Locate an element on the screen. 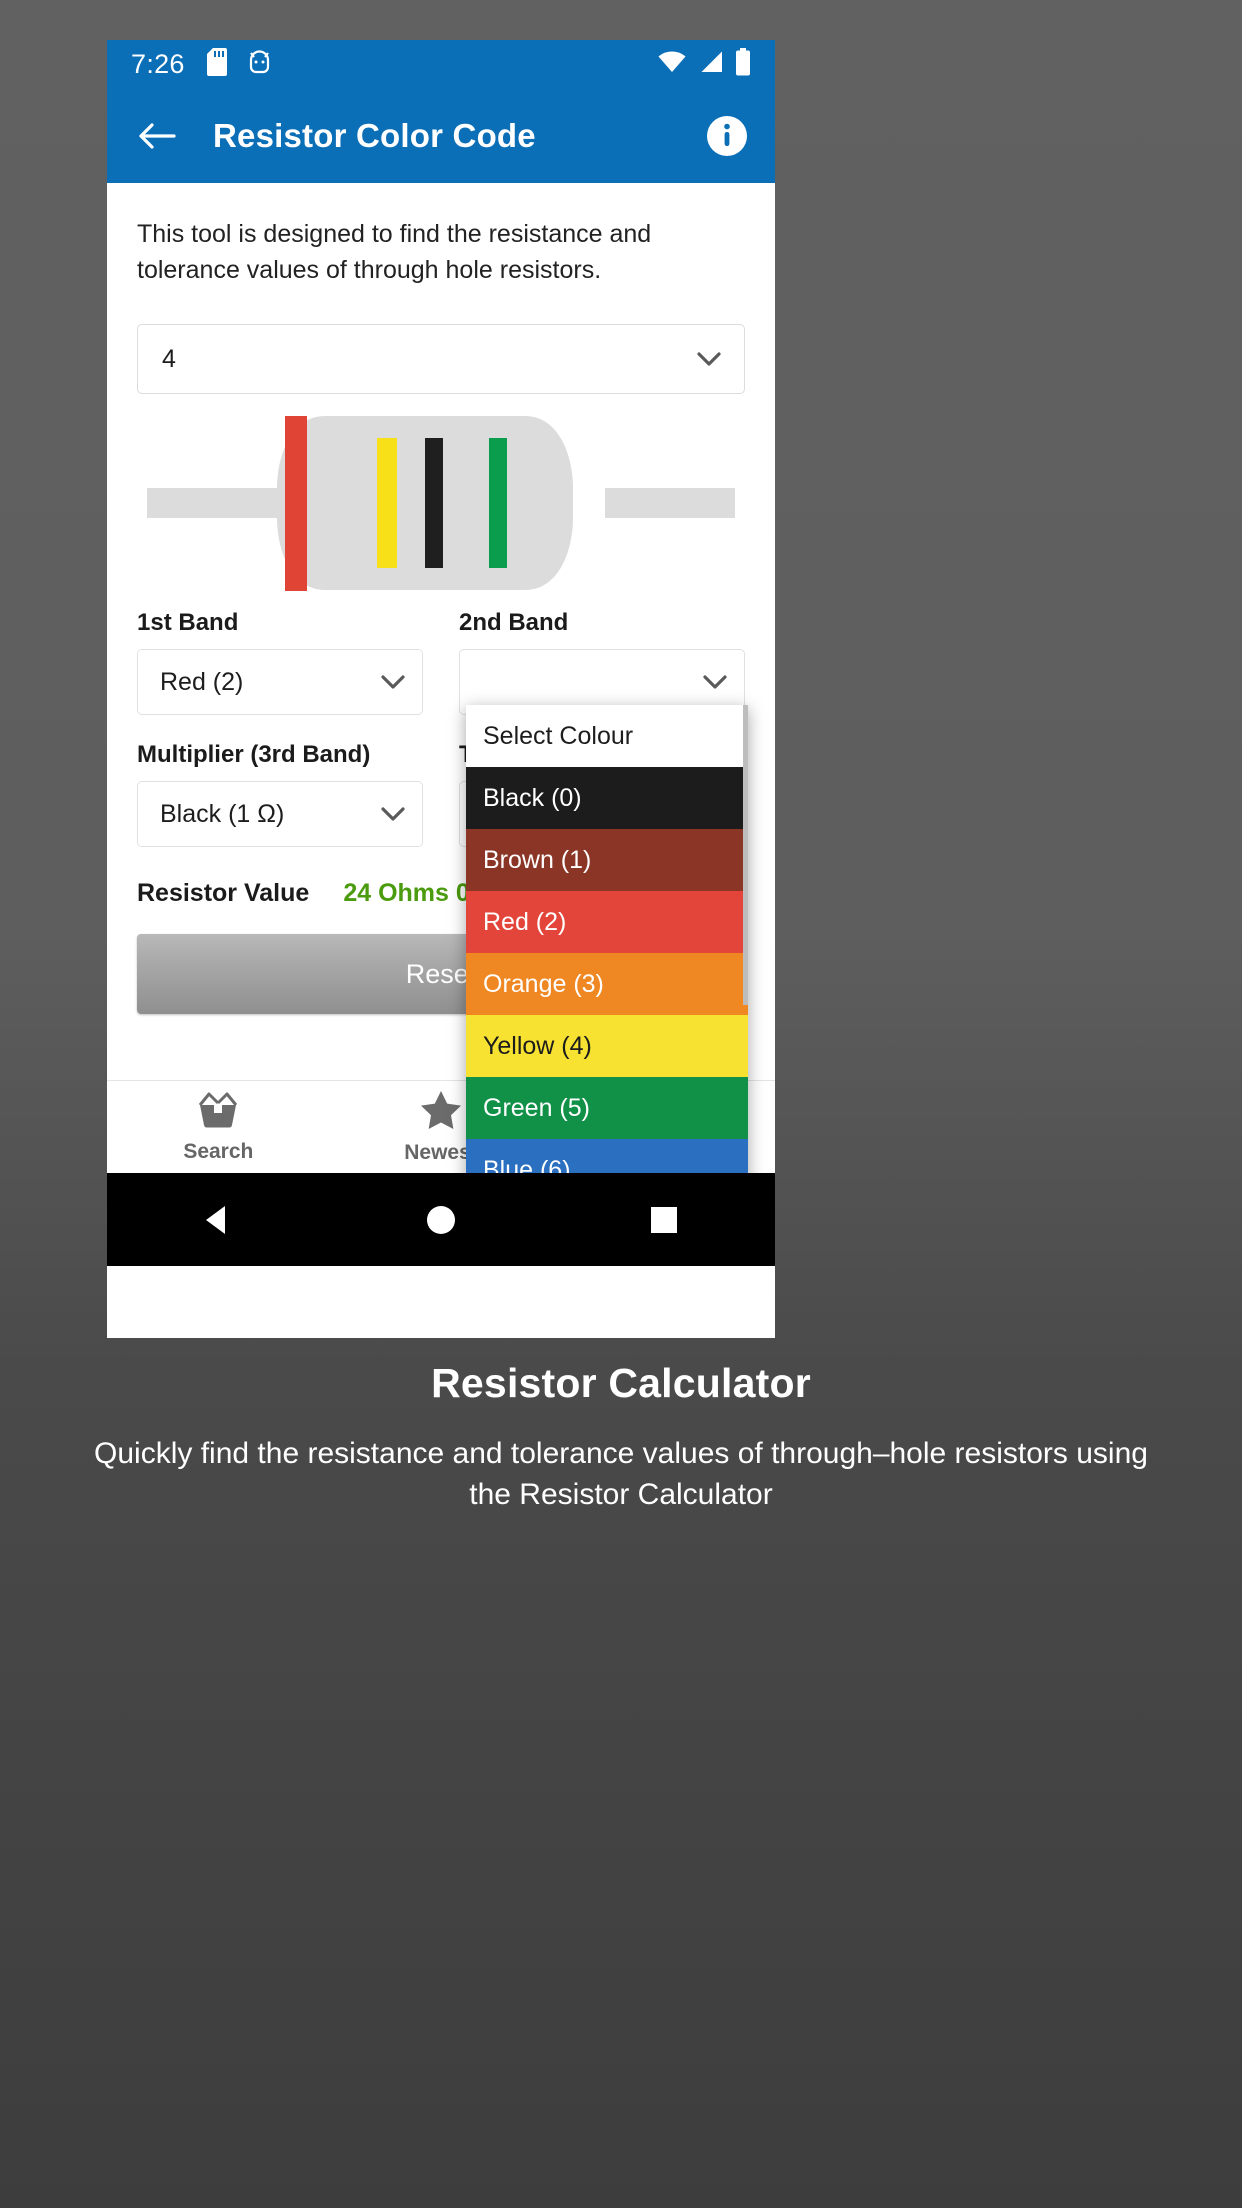 The height and width of the screenshot is (2208, 1242). nav-item-search: Search is located at coordinates (218, 1127).